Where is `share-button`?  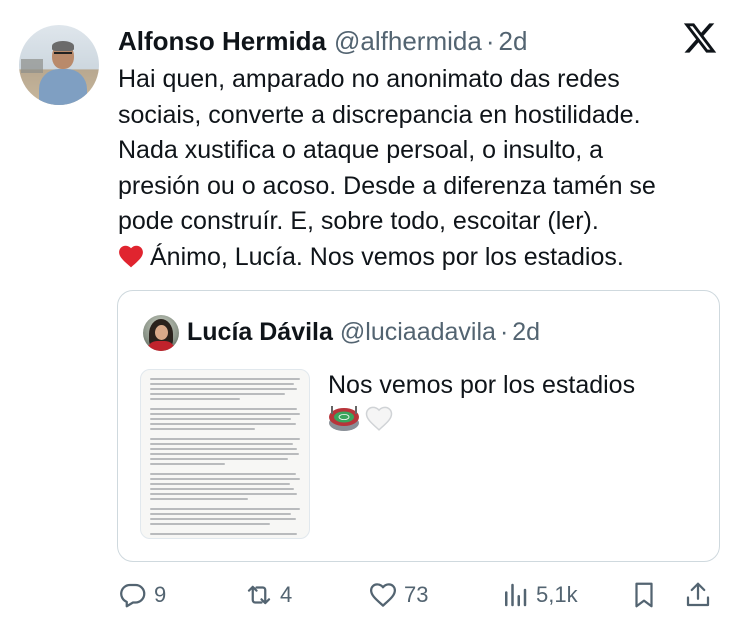
share-button is located at coordinates (698, 595).